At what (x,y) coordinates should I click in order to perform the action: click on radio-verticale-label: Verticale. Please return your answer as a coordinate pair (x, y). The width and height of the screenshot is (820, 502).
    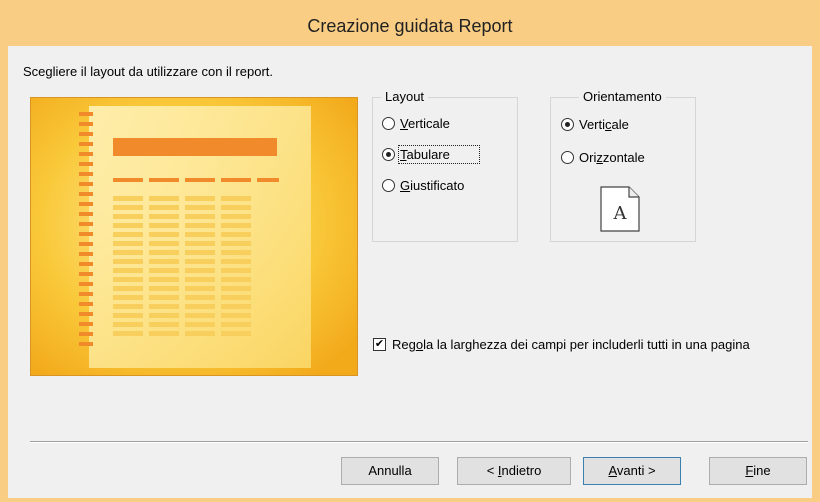
    Looking at the image, I should click on (425, 123).